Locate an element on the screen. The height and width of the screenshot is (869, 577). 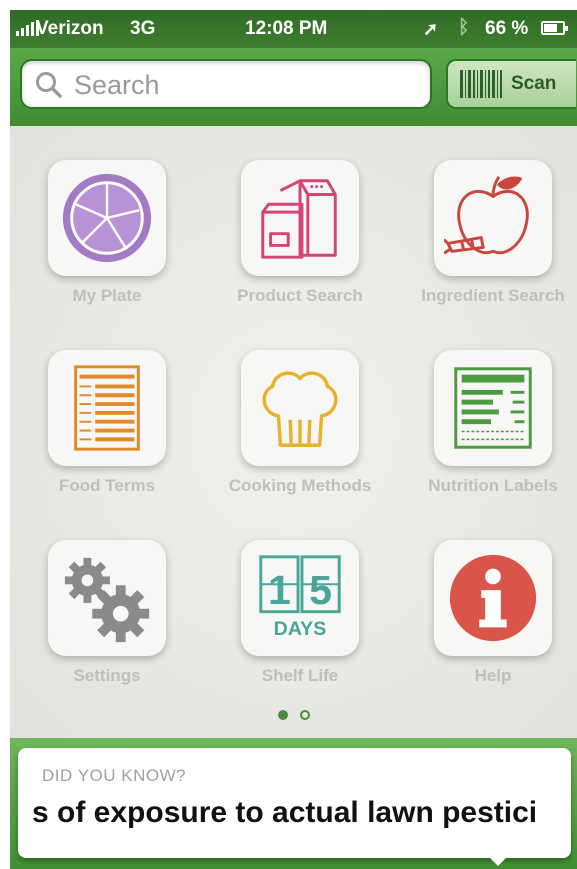
grid-item-label: Cooking Methods is located at coordinates (300, 485).